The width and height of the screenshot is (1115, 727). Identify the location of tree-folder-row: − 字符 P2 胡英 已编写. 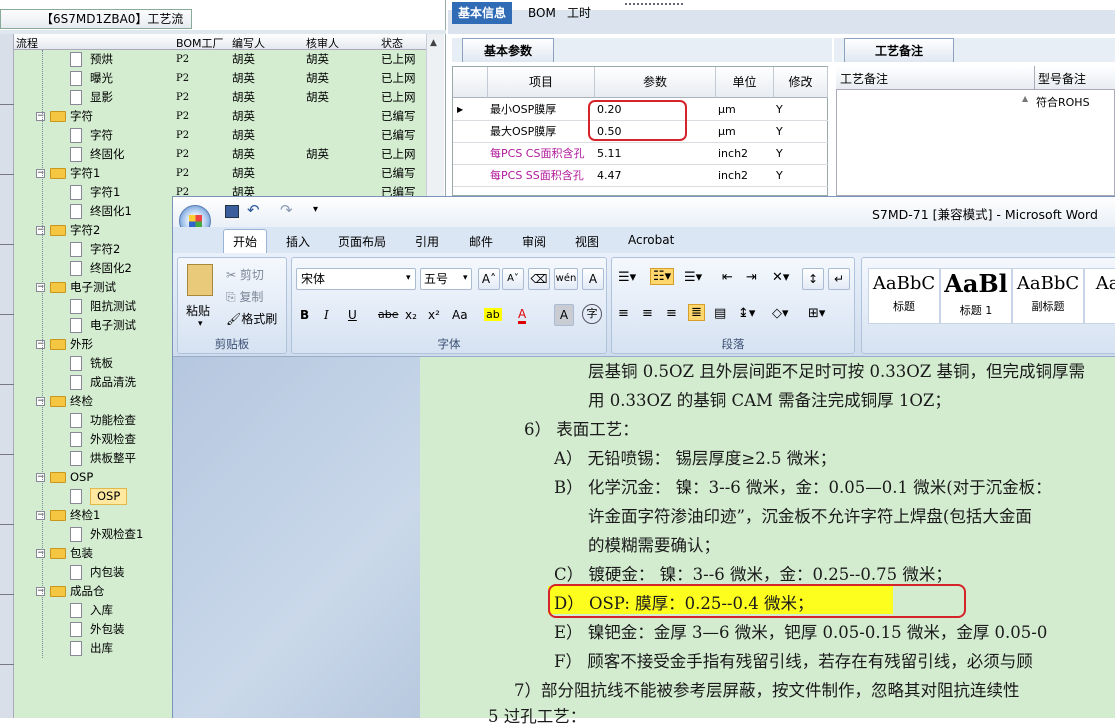
(220, 116).